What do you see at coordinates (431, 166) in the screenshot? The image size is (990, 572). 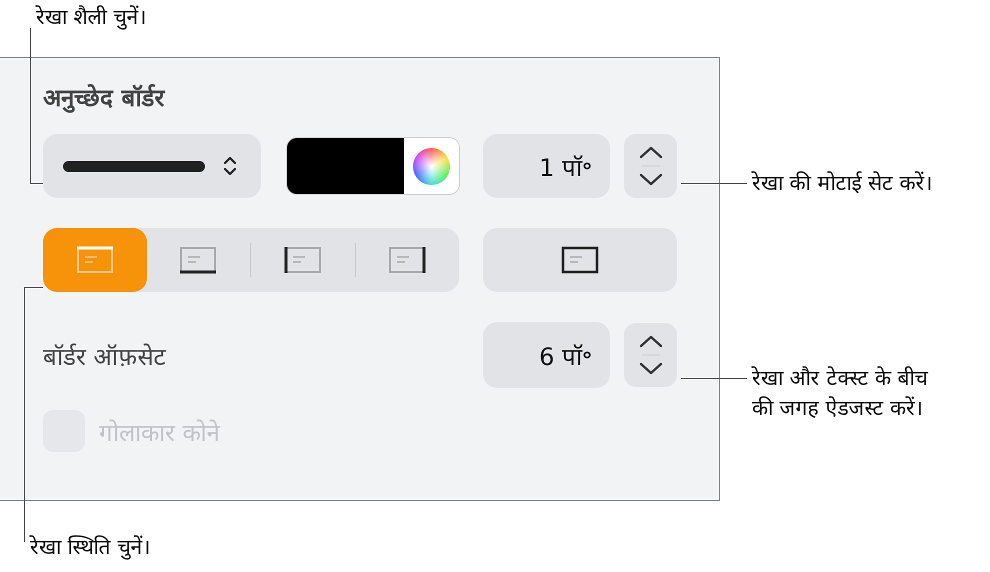 I see `color-wheel-icon` at bounding box center [431, 166].